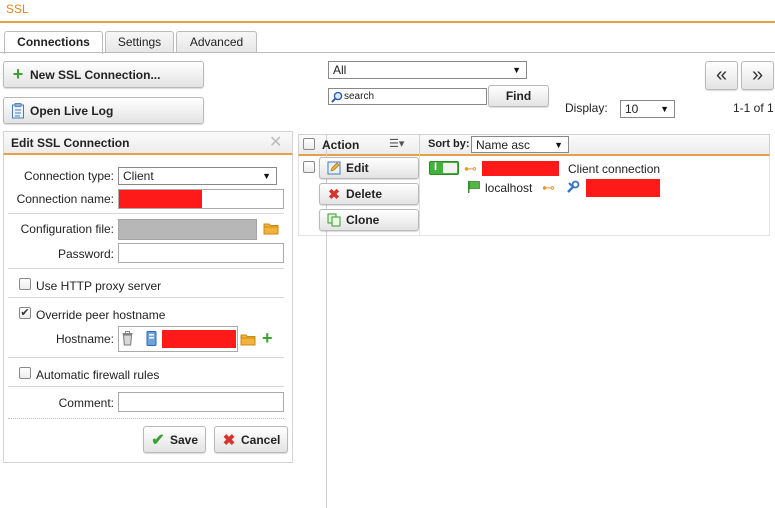 The height and width of the screenshot is (508, 775). Describe the element at coordinates (334, 220) in the screenshot. I see `clone-icon` at that location.